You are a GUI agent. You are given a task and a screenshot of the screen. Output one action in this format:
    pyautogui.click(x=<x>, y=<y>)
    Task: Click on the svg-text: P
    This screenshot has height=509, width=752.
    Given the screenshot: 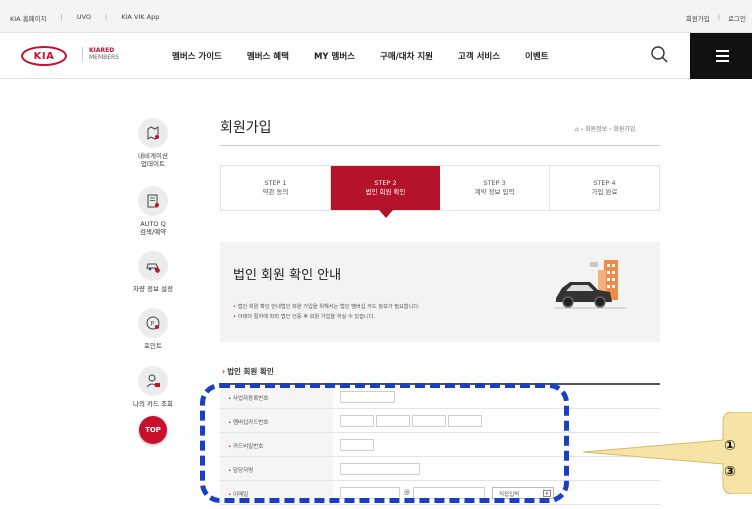 What is the action you would take?
    pyautogui.click(x=153, y=324)
    